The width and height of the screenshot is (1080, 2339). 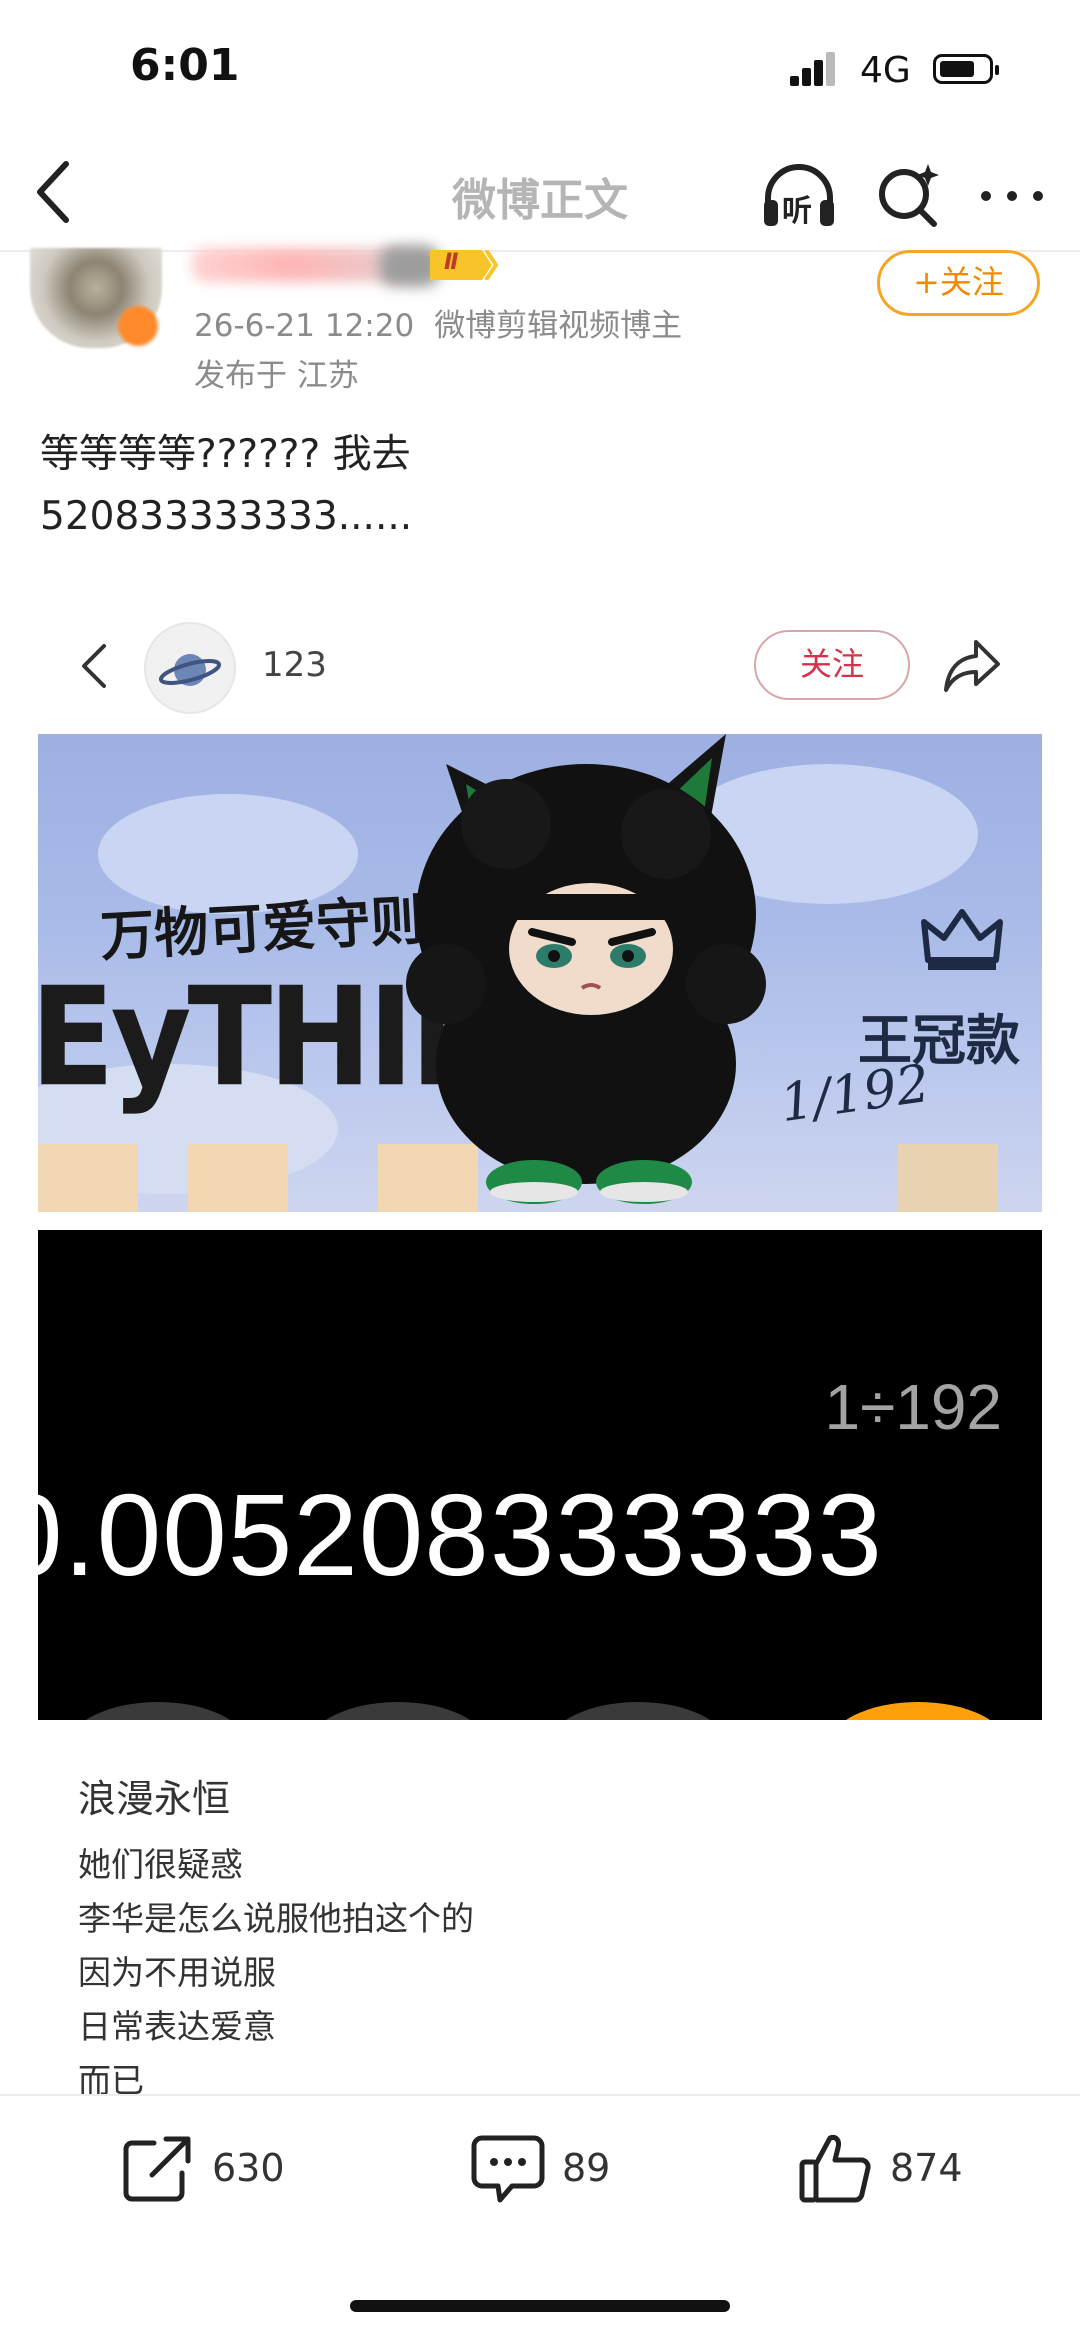 What do you see at coordinates (154, 1799) in the screenshot?
I see `embedded-title: 浪漫永恒` at bounding box center [154, 1799].